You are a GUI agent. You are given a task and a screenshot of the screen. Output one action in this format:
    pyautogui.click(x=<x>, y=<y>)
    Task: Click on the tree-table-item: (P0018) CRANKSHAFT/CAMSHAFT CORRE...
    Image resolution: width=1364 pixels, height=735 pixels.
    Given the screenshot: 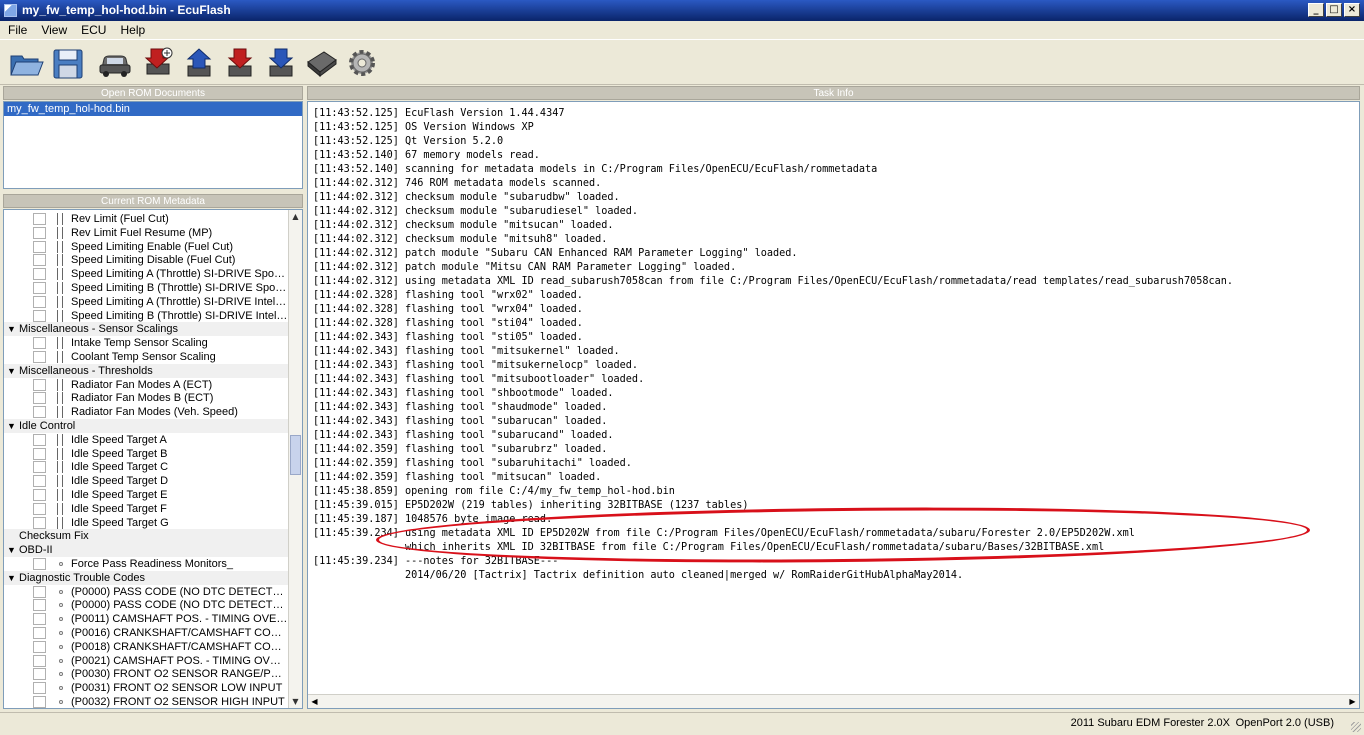 What is the action you would take?
    pyautogui.click(x=146, y=647)
    